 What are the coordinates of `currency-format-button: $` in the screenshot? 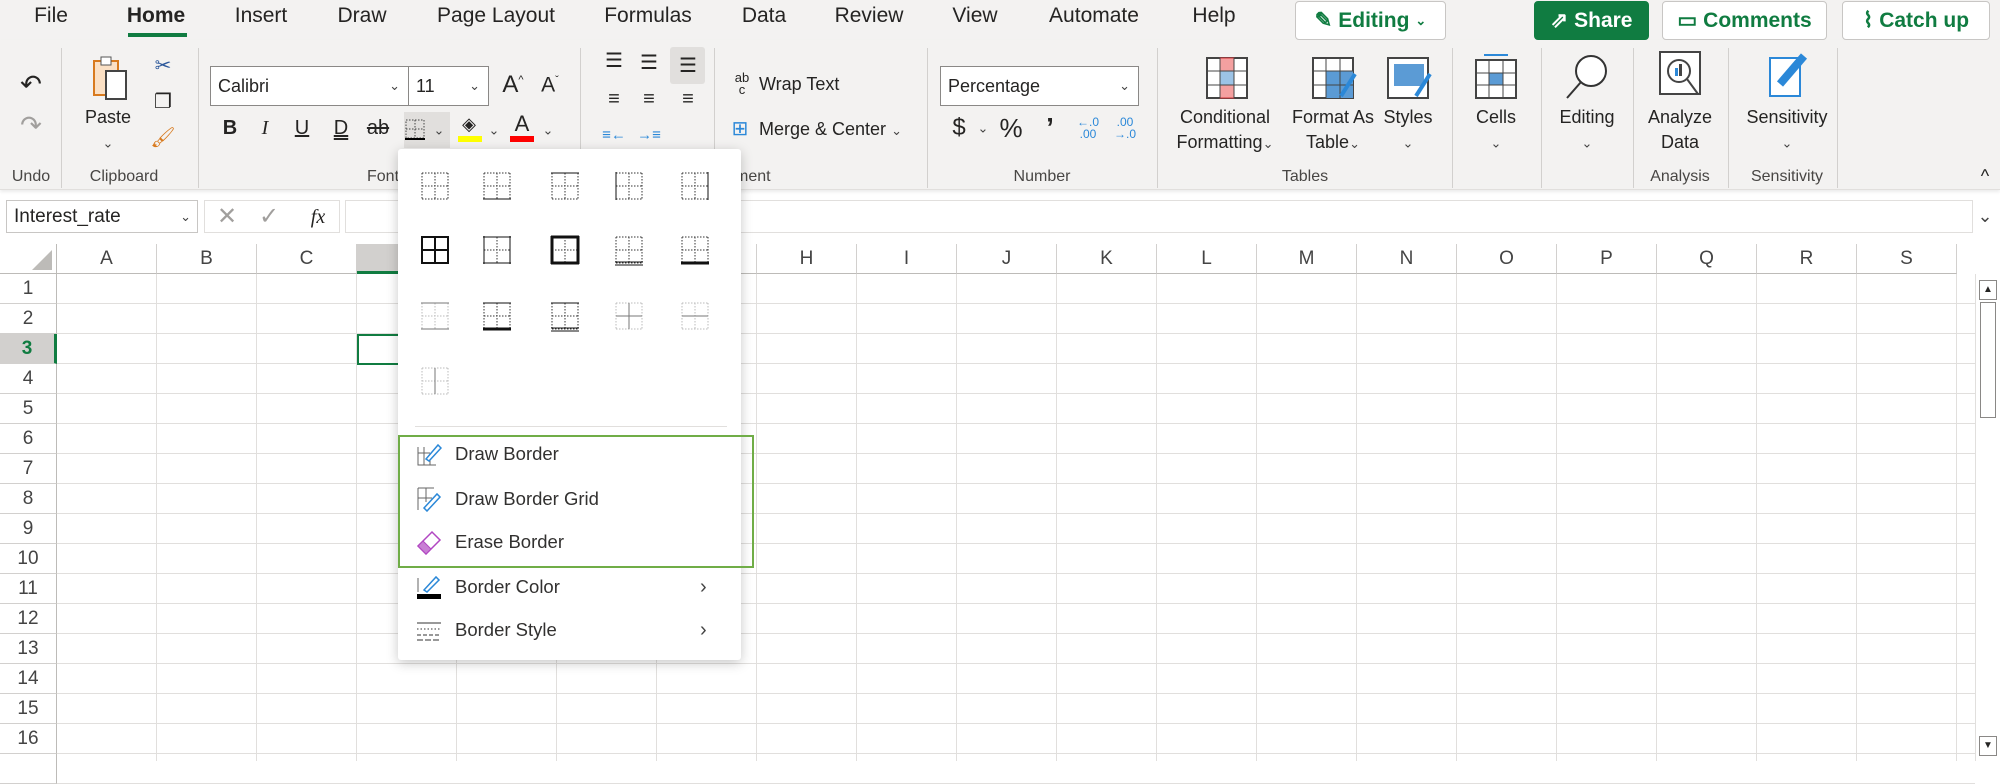 It's located at (958, 128).